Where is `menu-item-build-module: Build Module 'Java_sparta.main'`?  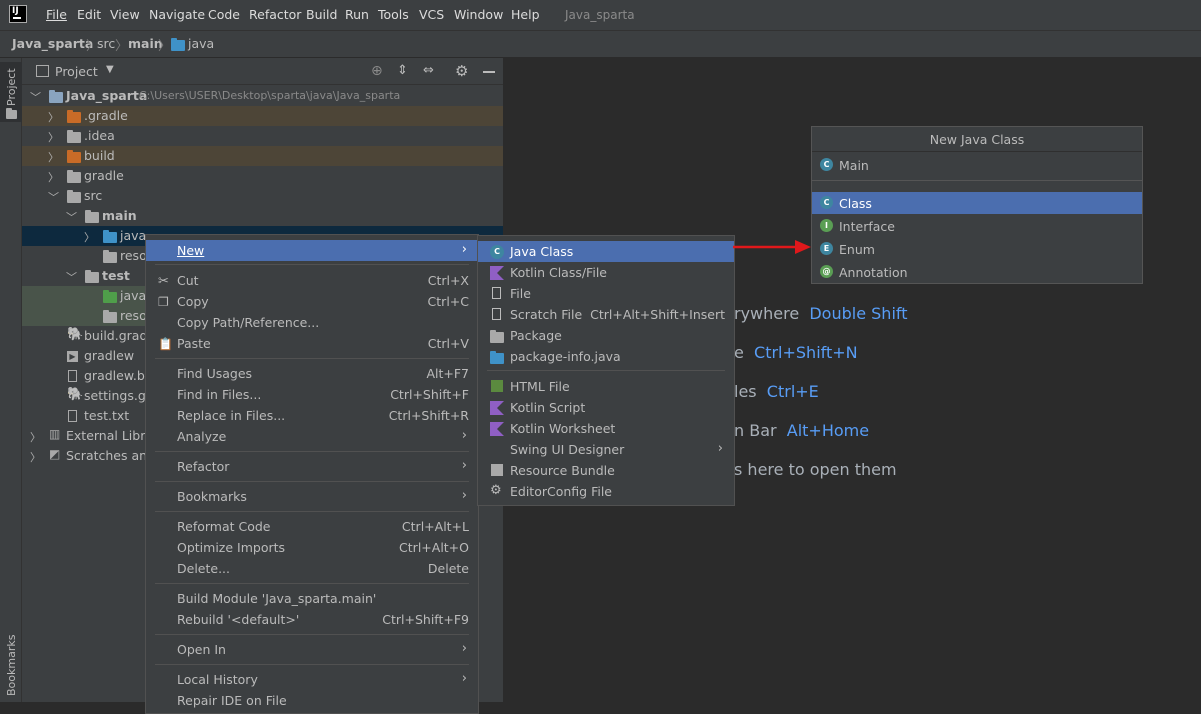
menu-item-build-module: Build Module 'Java_sparta.main' is located at coordinates (312, 598).